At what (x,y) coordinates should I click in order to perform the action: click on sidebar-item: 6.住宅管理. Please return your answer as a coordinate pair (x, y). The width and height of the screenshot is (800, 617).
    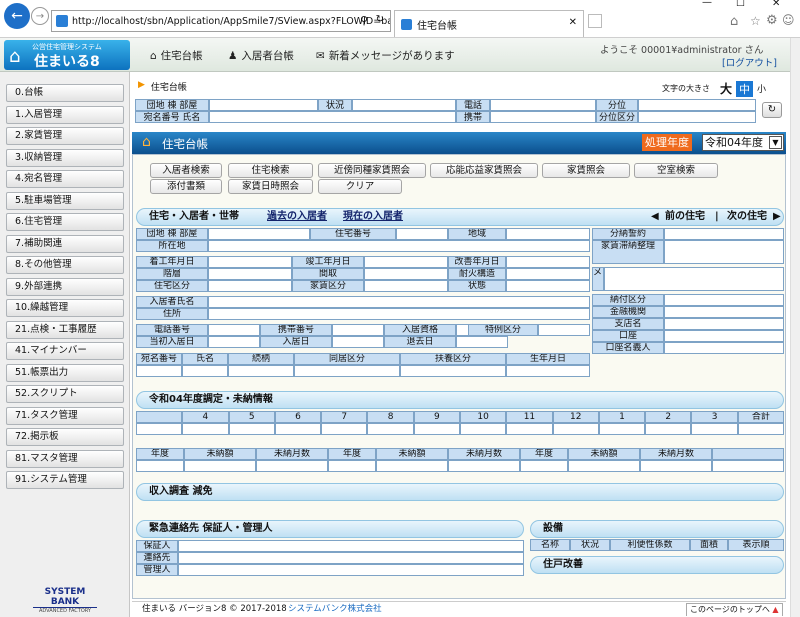
    Looking at the image, I should click on (65, 222).